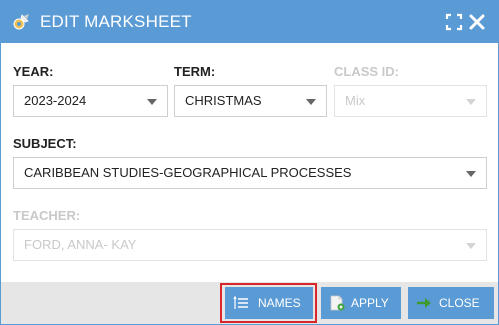  What do you see at coordinates (188, 172) in the screenshot?
I see `subject-value: CARIBBEAN STUDIES-GEOGRAPHICAL PROCESSES` at bounding box center [188, 172].